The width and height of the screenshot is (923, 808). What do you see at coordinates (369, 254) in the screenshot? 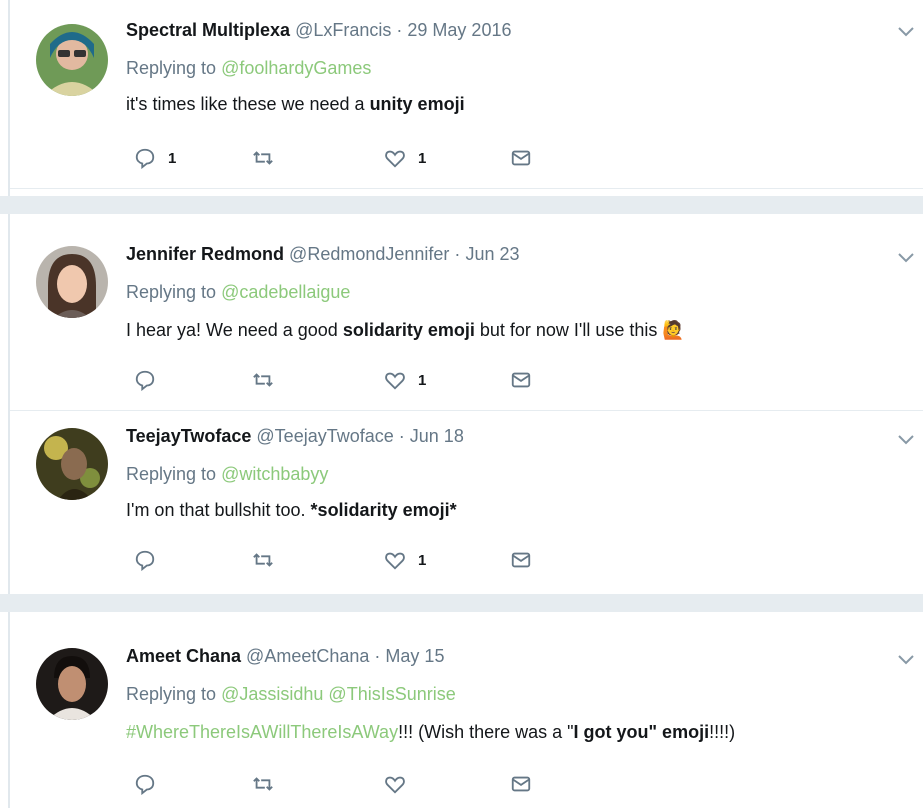
I see `user-handle: @RedmondJennifer` at bounding box center [369, 254].